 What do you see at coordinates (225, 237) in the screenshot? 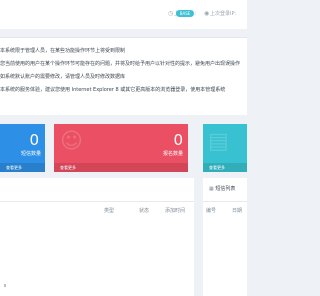
I see `sms-list-panel: ▦ 短信列表` at bounding box center [225, 237].